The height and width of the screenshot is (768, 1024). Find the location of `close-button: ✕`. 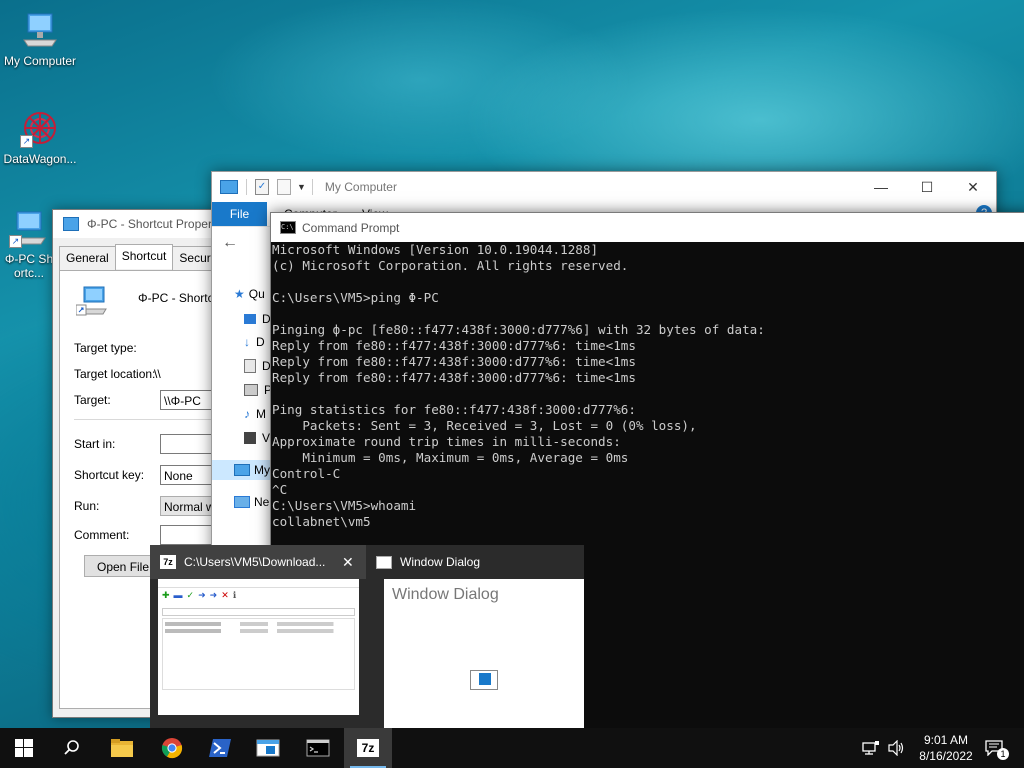

close-button: ✕ is located at coordinates (973, 187).